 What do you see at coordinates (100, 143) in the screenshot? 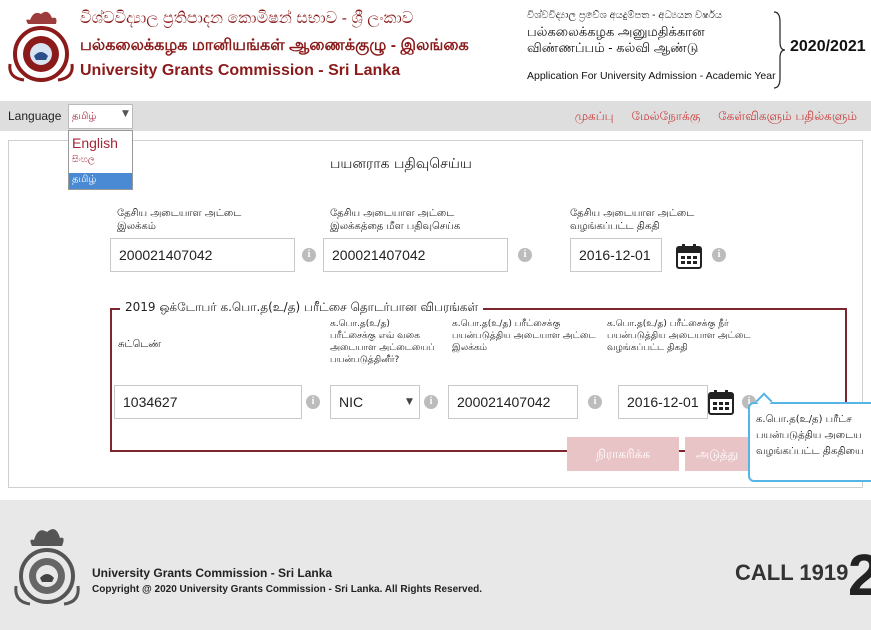
I see `language-option-english: English` at bounding box center [100, 143].